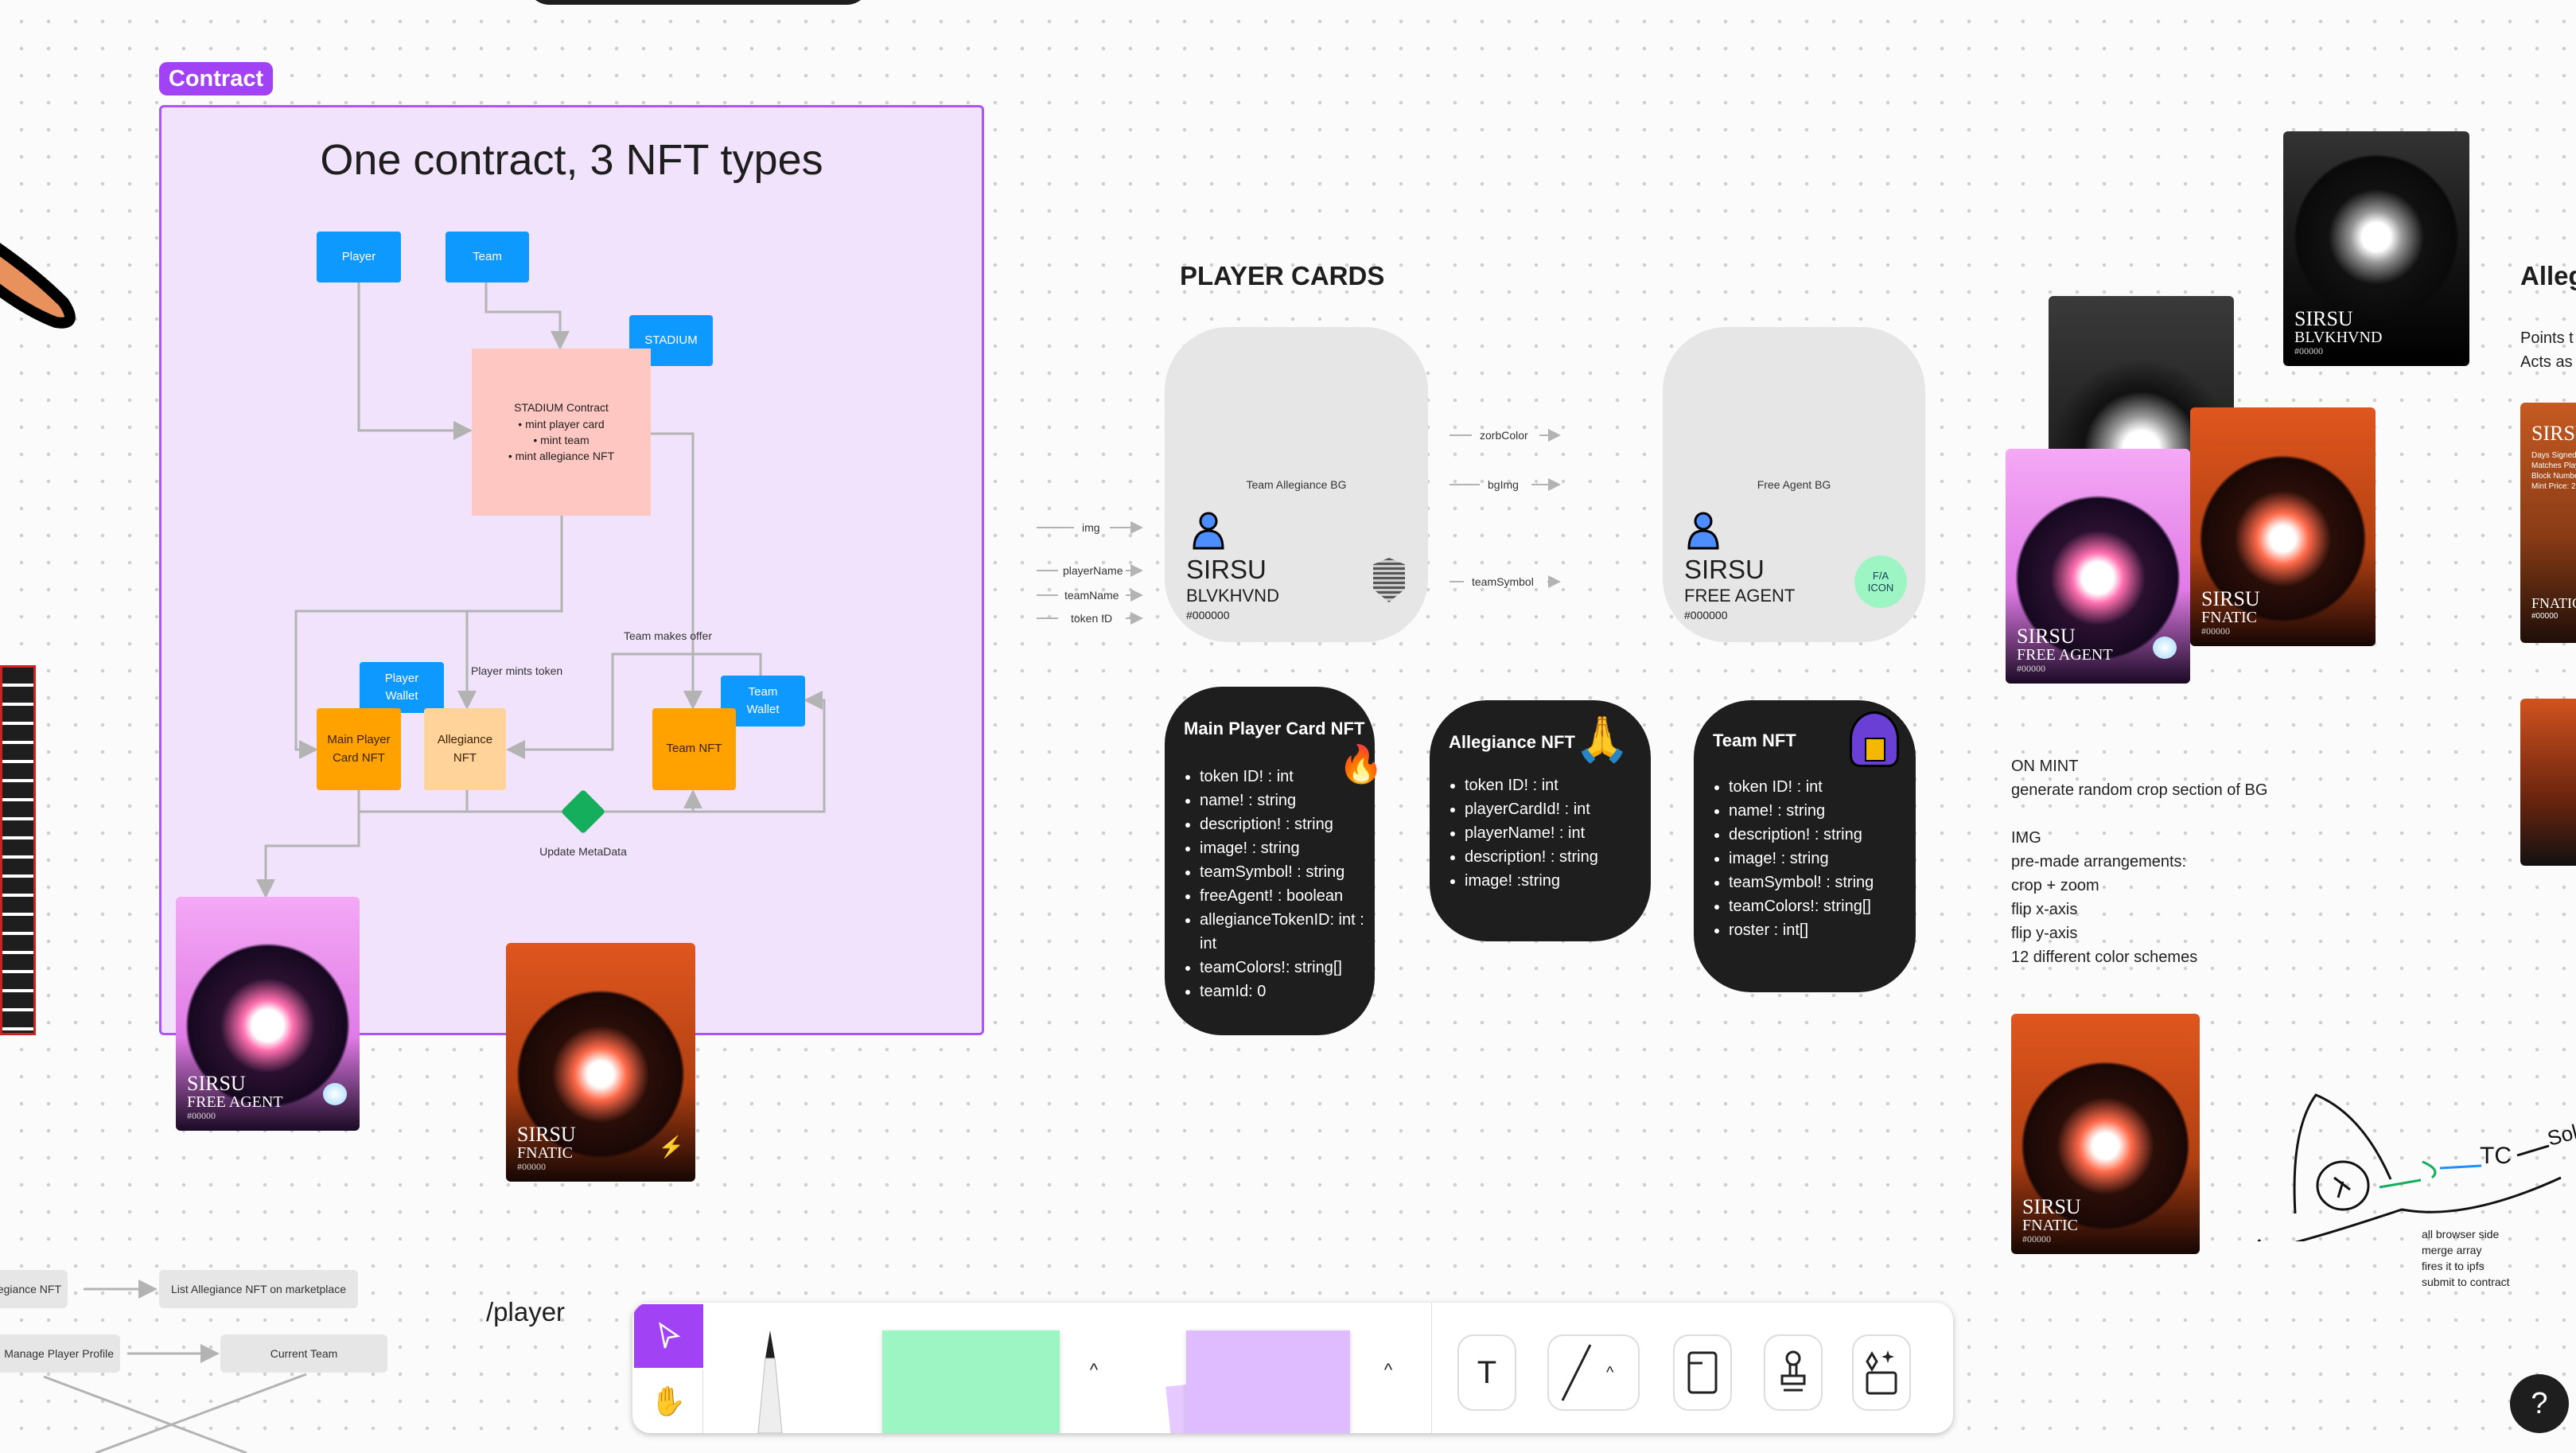 This screenshot has width=2576, height=1453. Describe the element at coordinates (1881, 581) in the screenshot. I see `free-agent-badge: F/A ICON` at that location.